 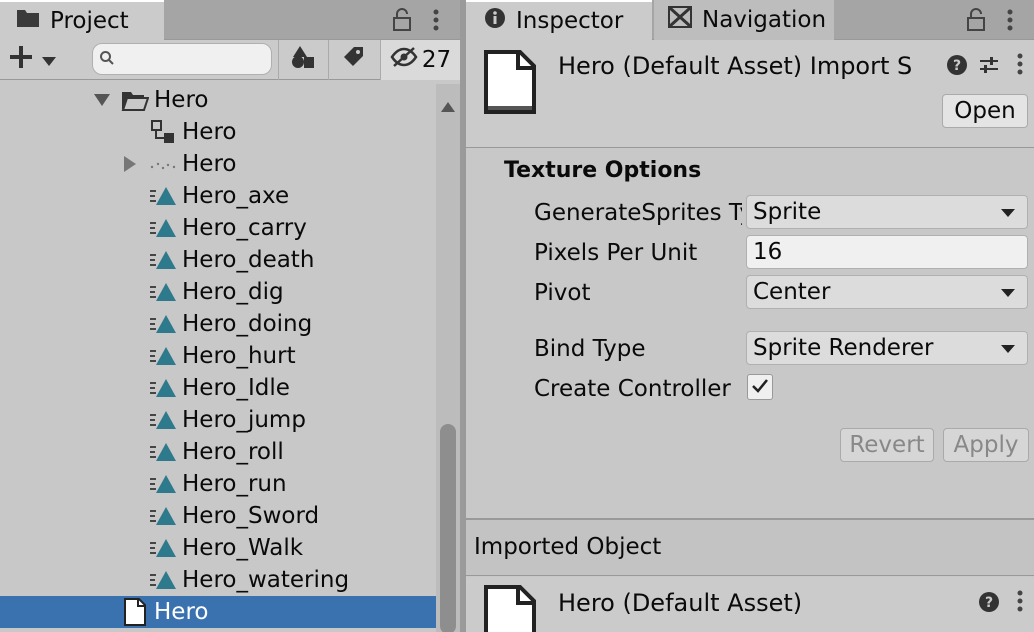 What do you see at coordinates (244, 228) in the screenshot?
I see `tree-row-label: Hero_carry` at bounding box center [244, 228].